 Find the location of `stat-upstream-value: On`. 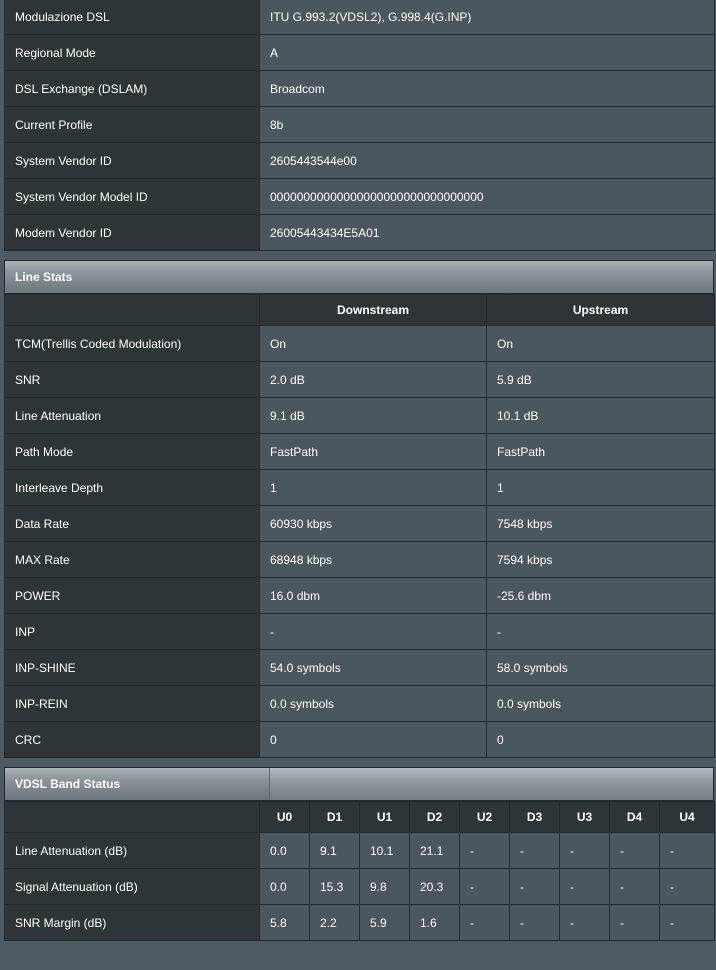

stat-upstream-value: On is located at coordinates (600, 343).